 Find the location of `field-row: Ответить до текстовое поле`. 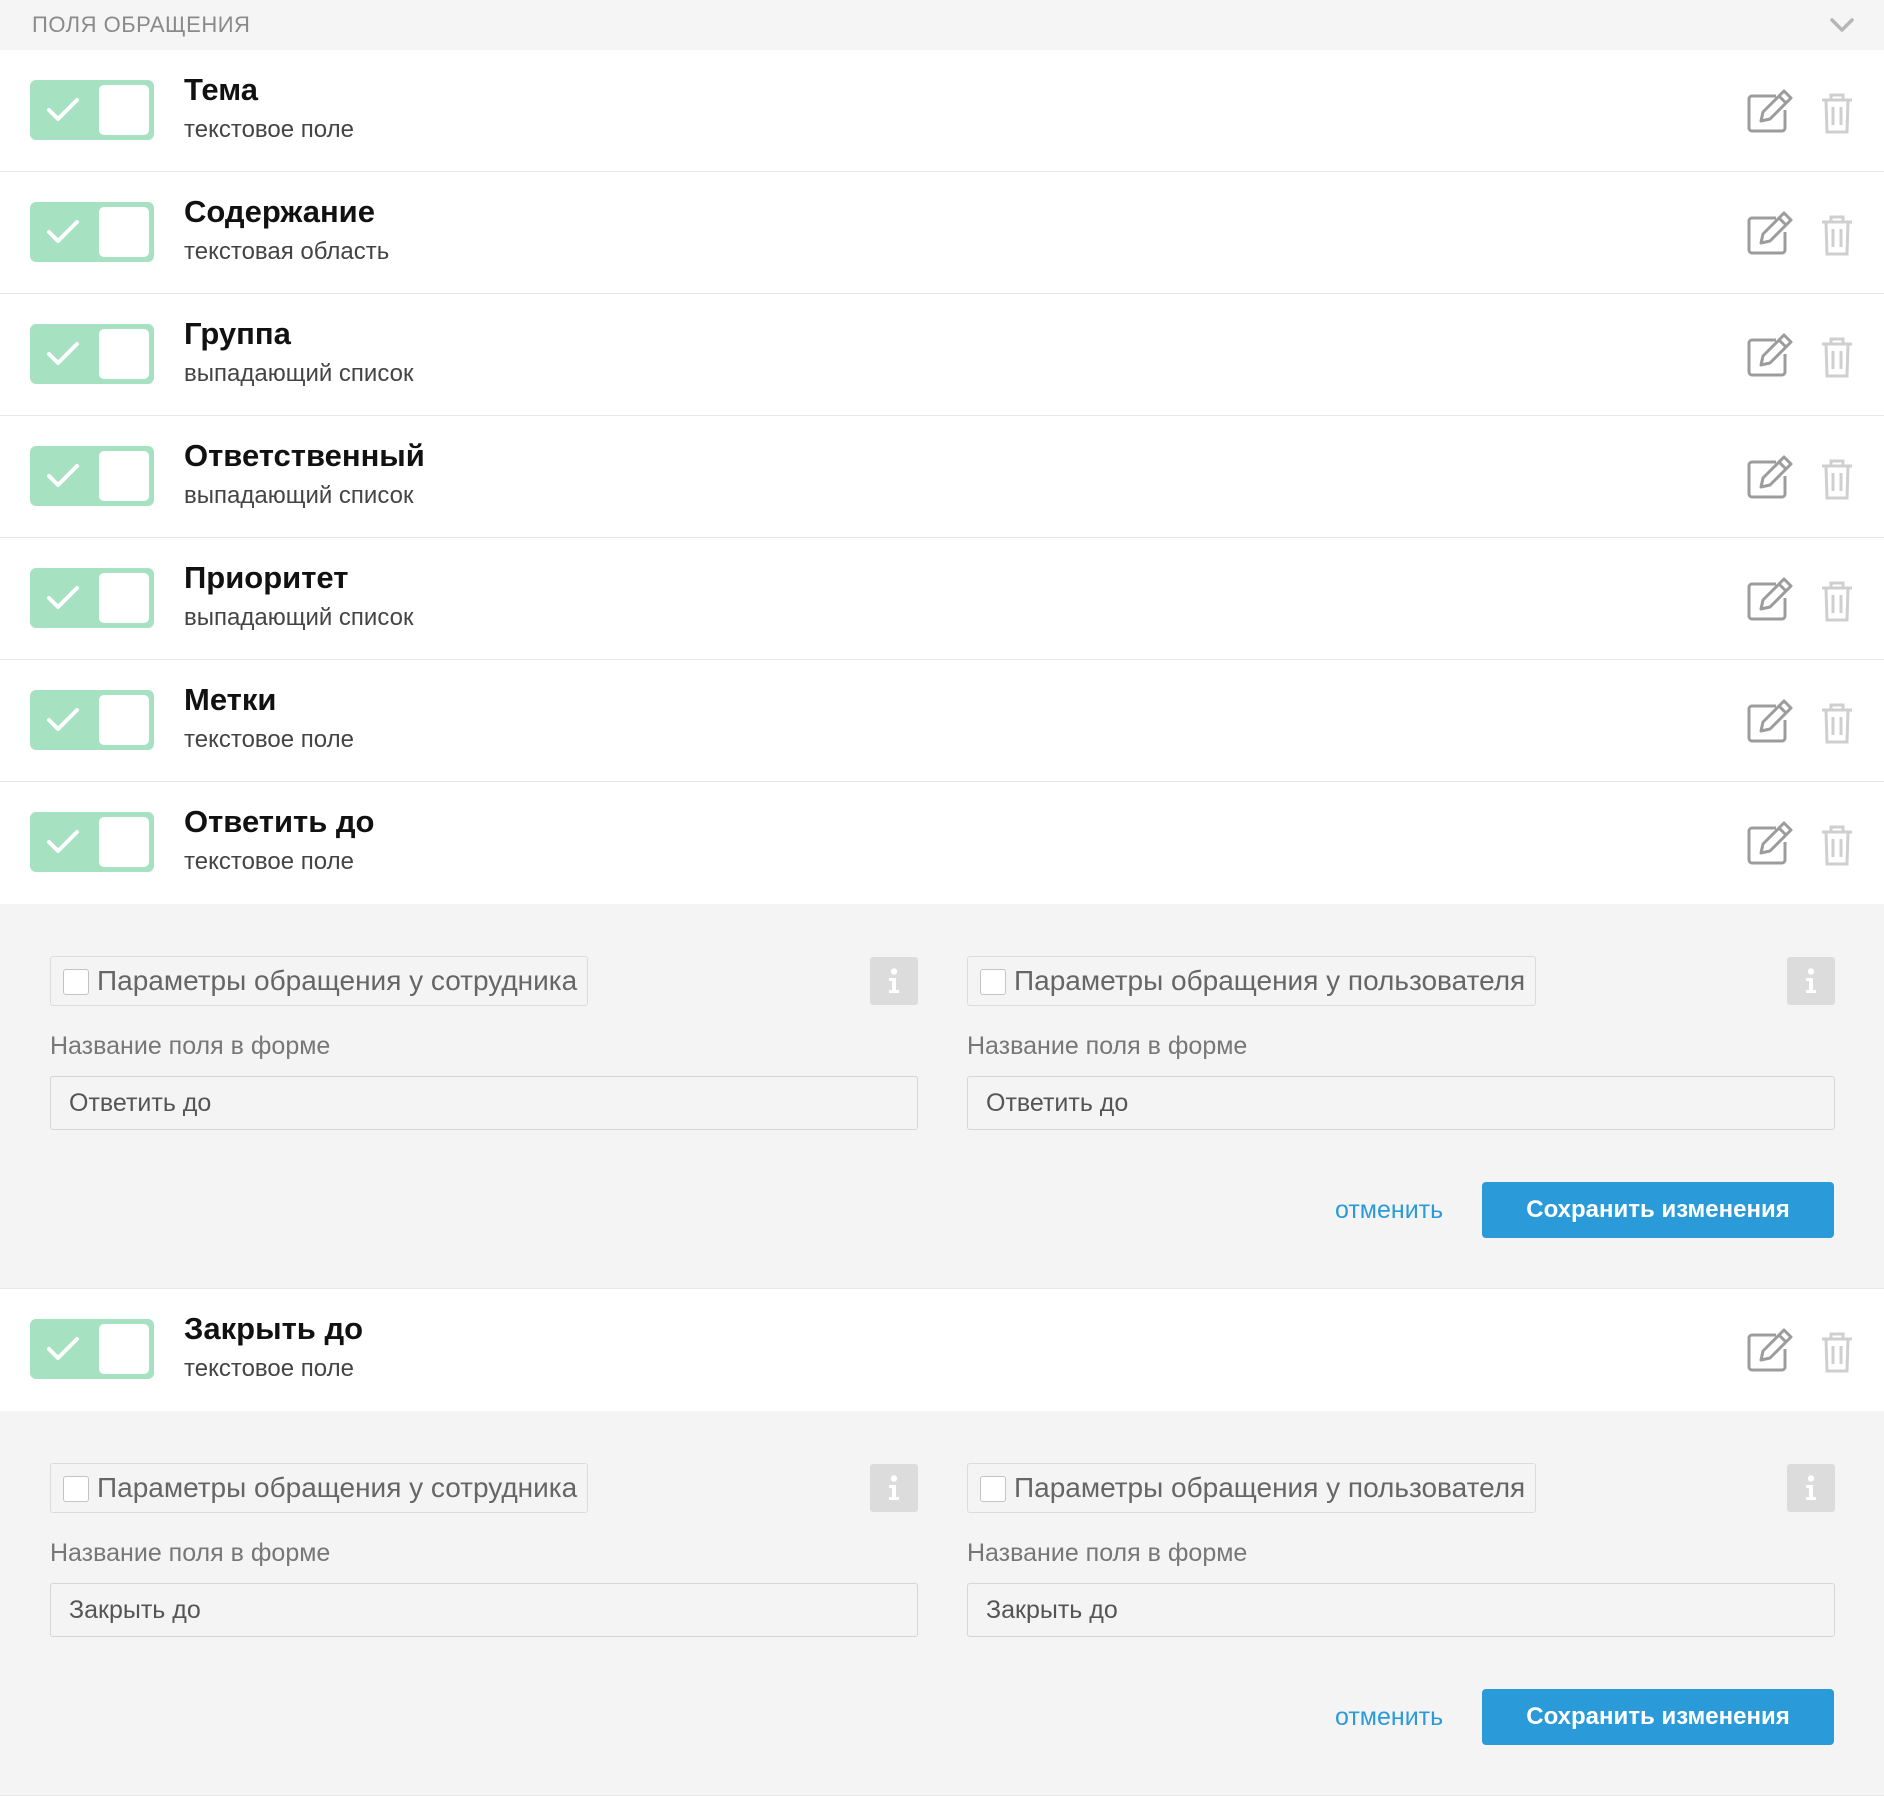

field-row: Ответить до текстовое поле is located at coordinates (942, 843).